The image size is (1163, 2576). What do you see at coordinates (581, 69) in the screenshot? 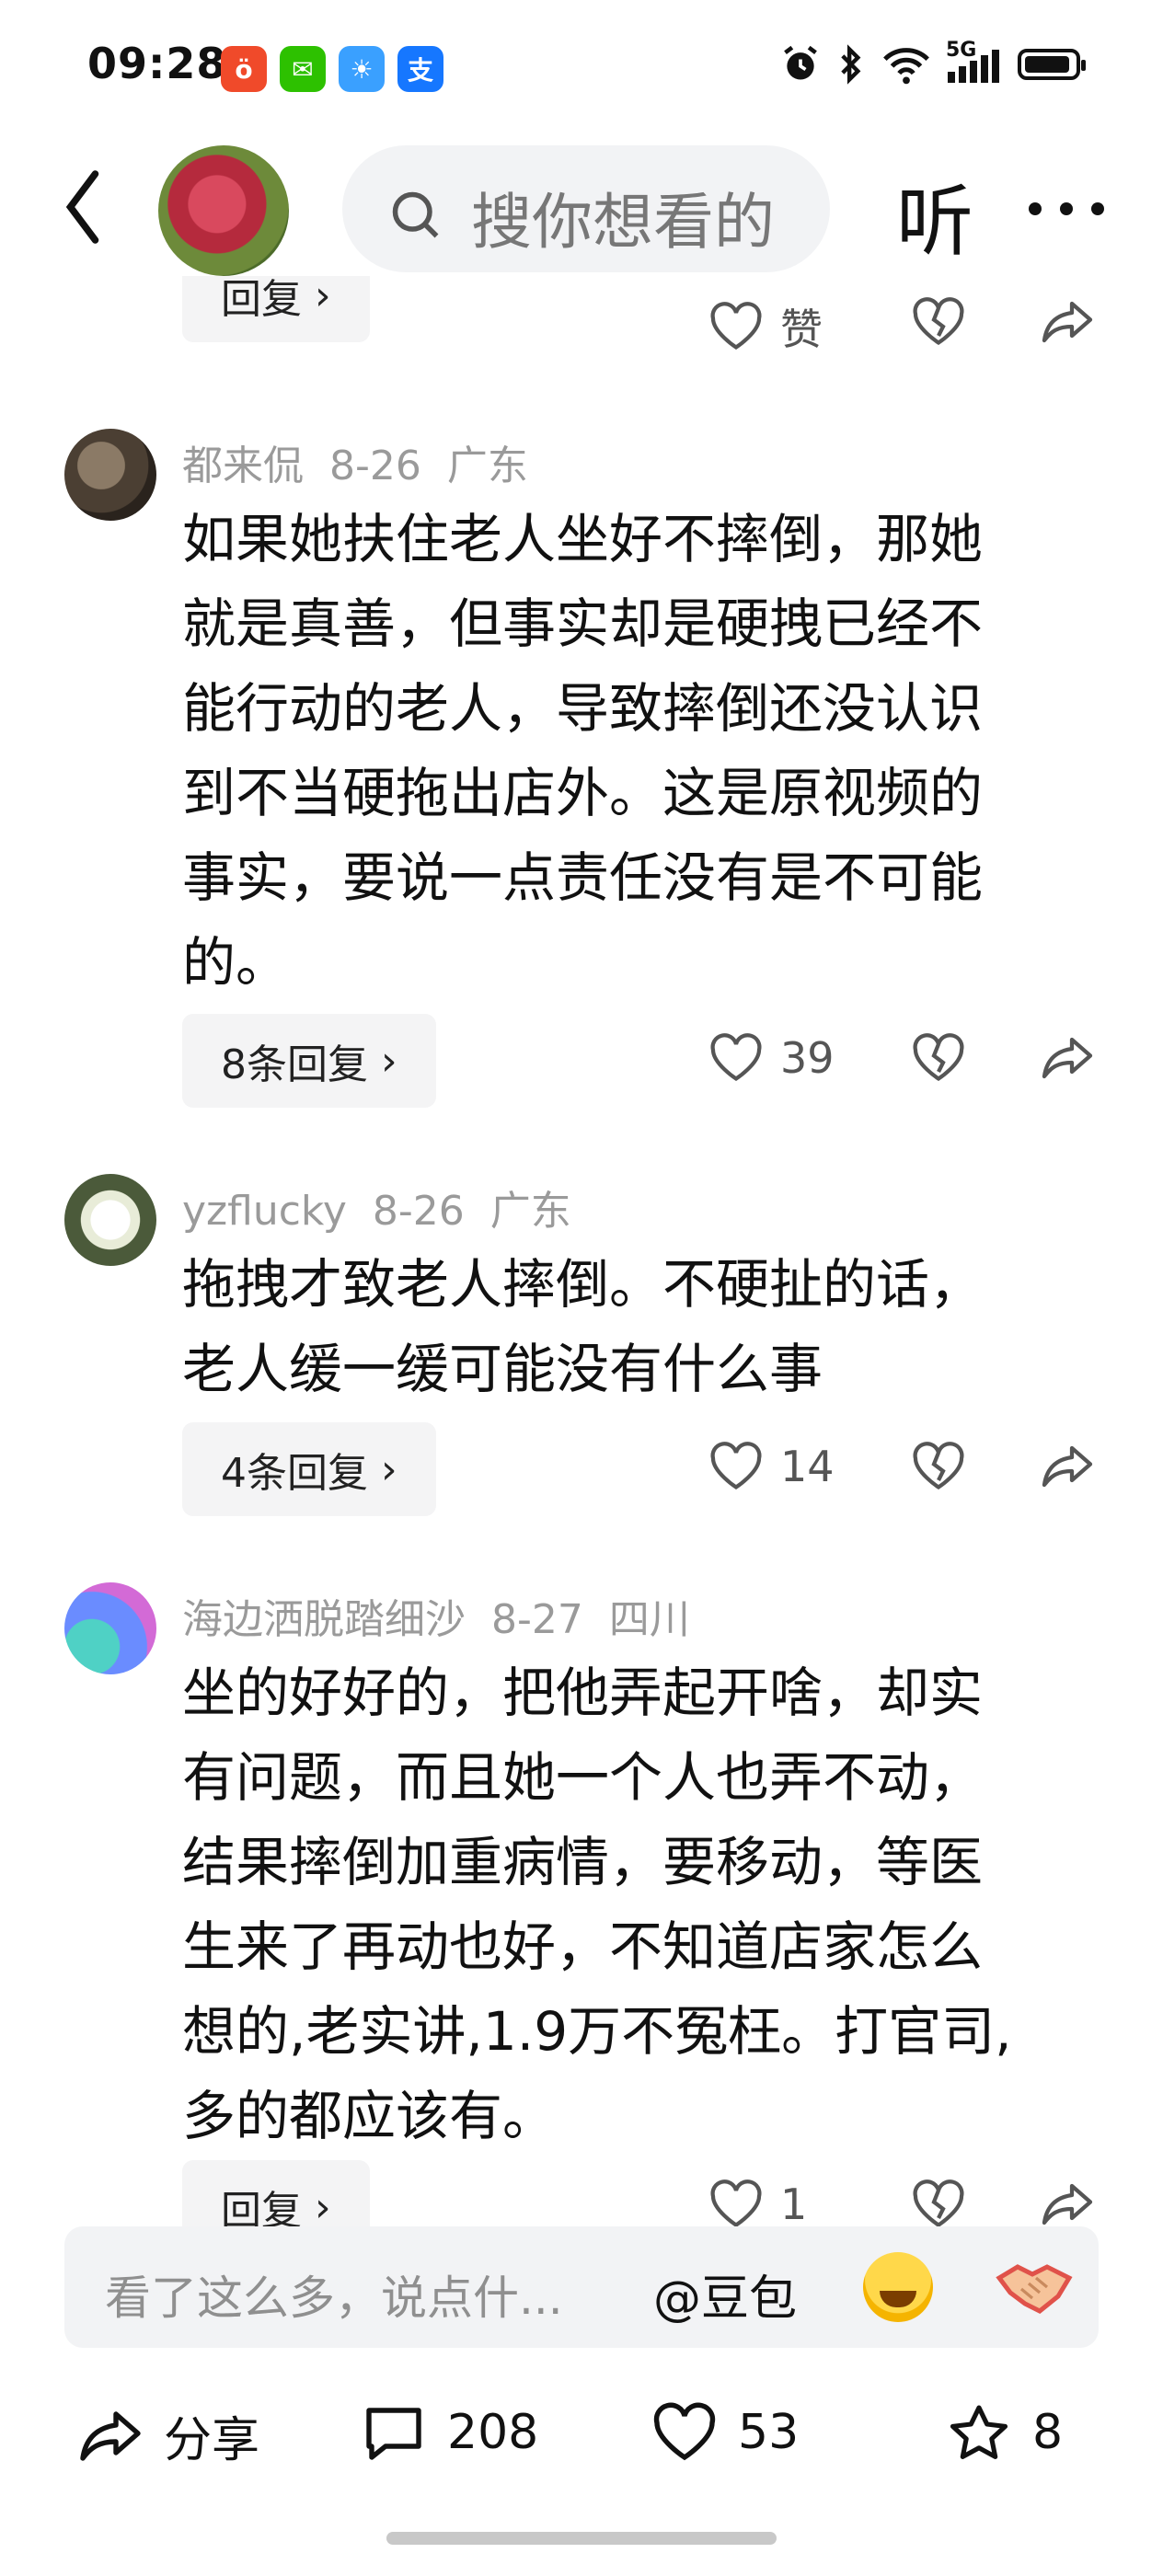
I see `status-bar: 09:28 ö ✉ ☀ 支 5G` at bounding box center [581, 69].